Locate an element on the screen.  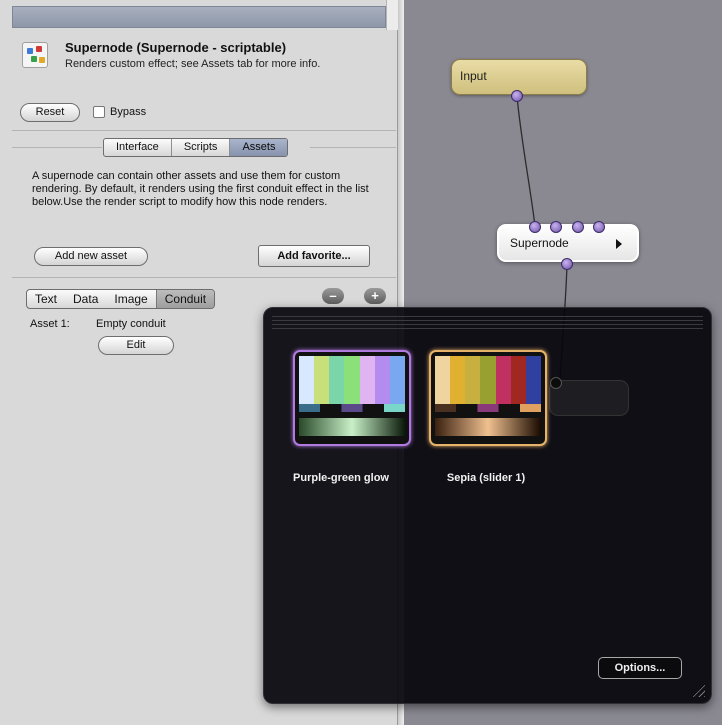
input-node-label: Input is located at coordinates (473, 76).